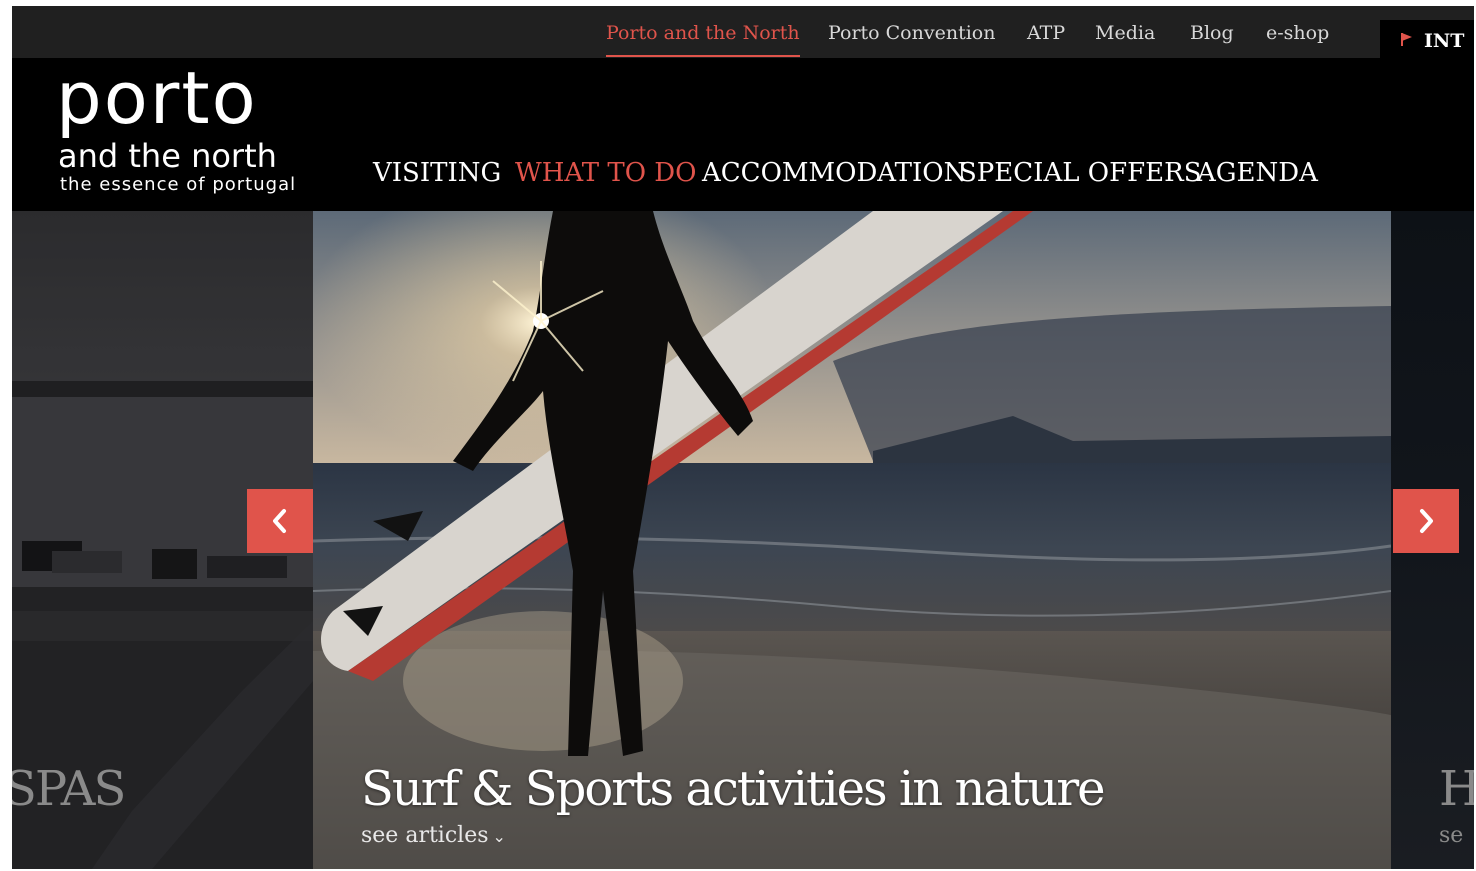 The height and width of the screenshot is (871, 1476). What do you see at coordinates (425, 835) in the screenshot?
I see `see-articles-label: see articles` at bounding box center [425, 835].